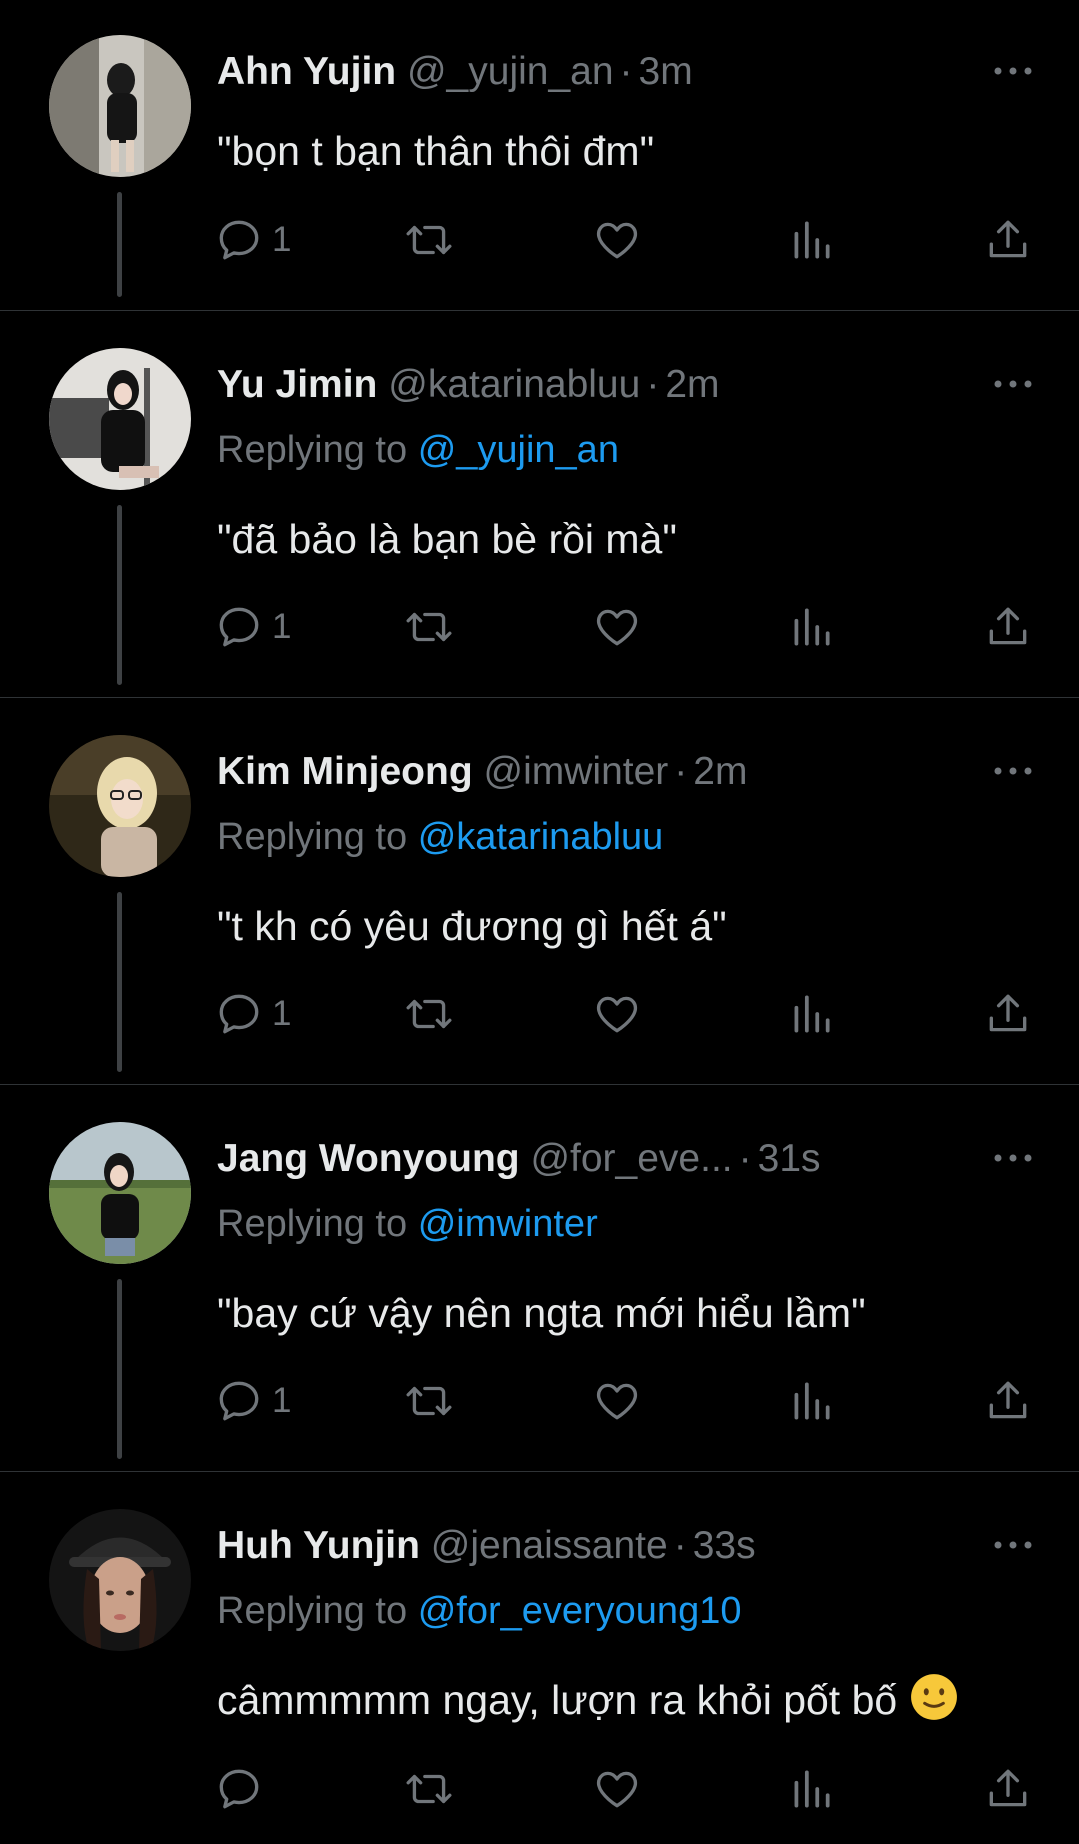  Describe the element at coordinates (514, 384) in the screenshot. I see `author-handle: @katarinabluu` at that location.